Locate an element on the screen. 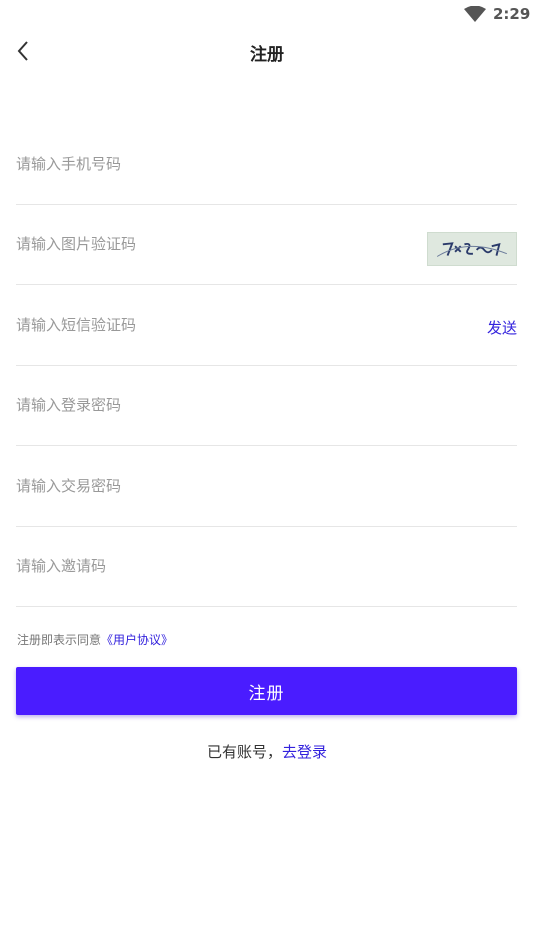 Image resolution: width=534 pixels, height=949 pixels. sms-code-field-row: 发送 is located at coordinates (266, 325).